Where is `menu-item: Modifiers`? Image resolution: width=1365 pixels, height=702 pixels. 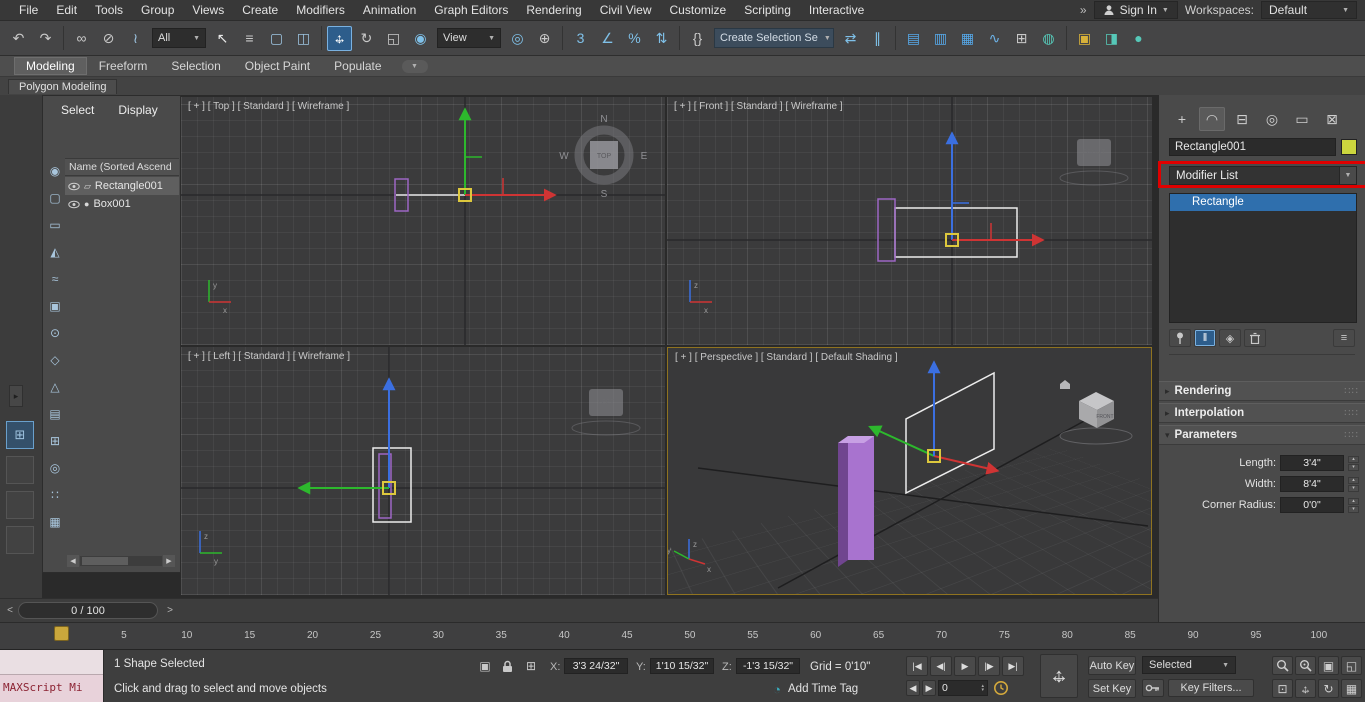
menu-item: Modifiers is located at coordinates (320, 10).